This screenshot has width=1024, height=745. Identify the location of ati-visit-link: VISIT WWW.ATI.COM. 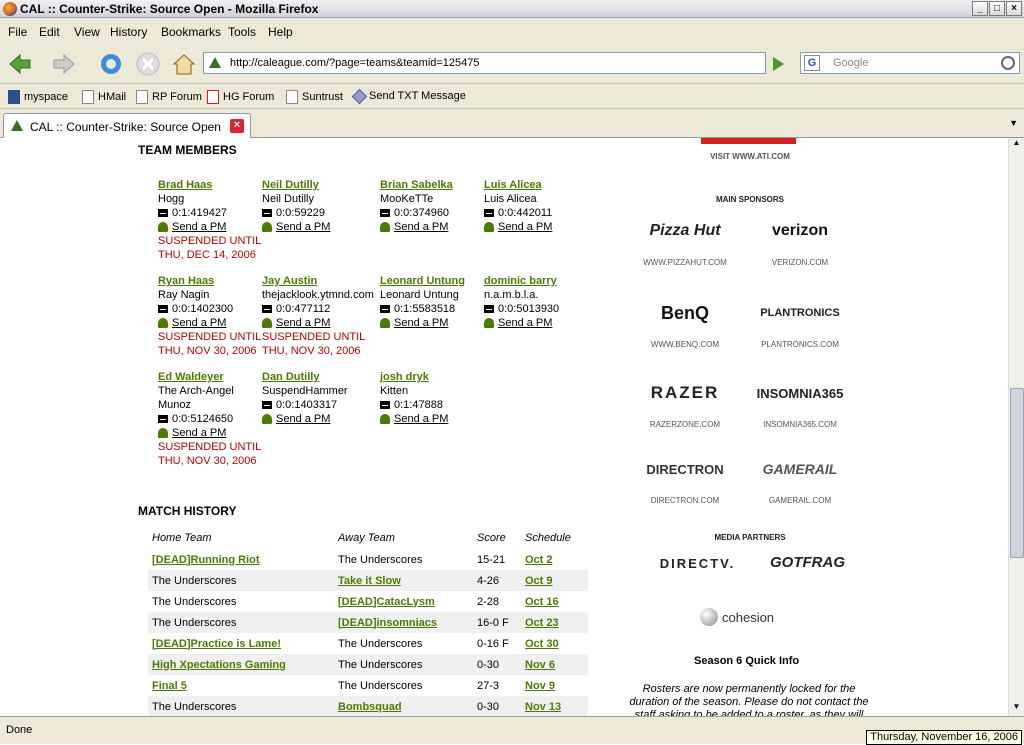
(750, 156).